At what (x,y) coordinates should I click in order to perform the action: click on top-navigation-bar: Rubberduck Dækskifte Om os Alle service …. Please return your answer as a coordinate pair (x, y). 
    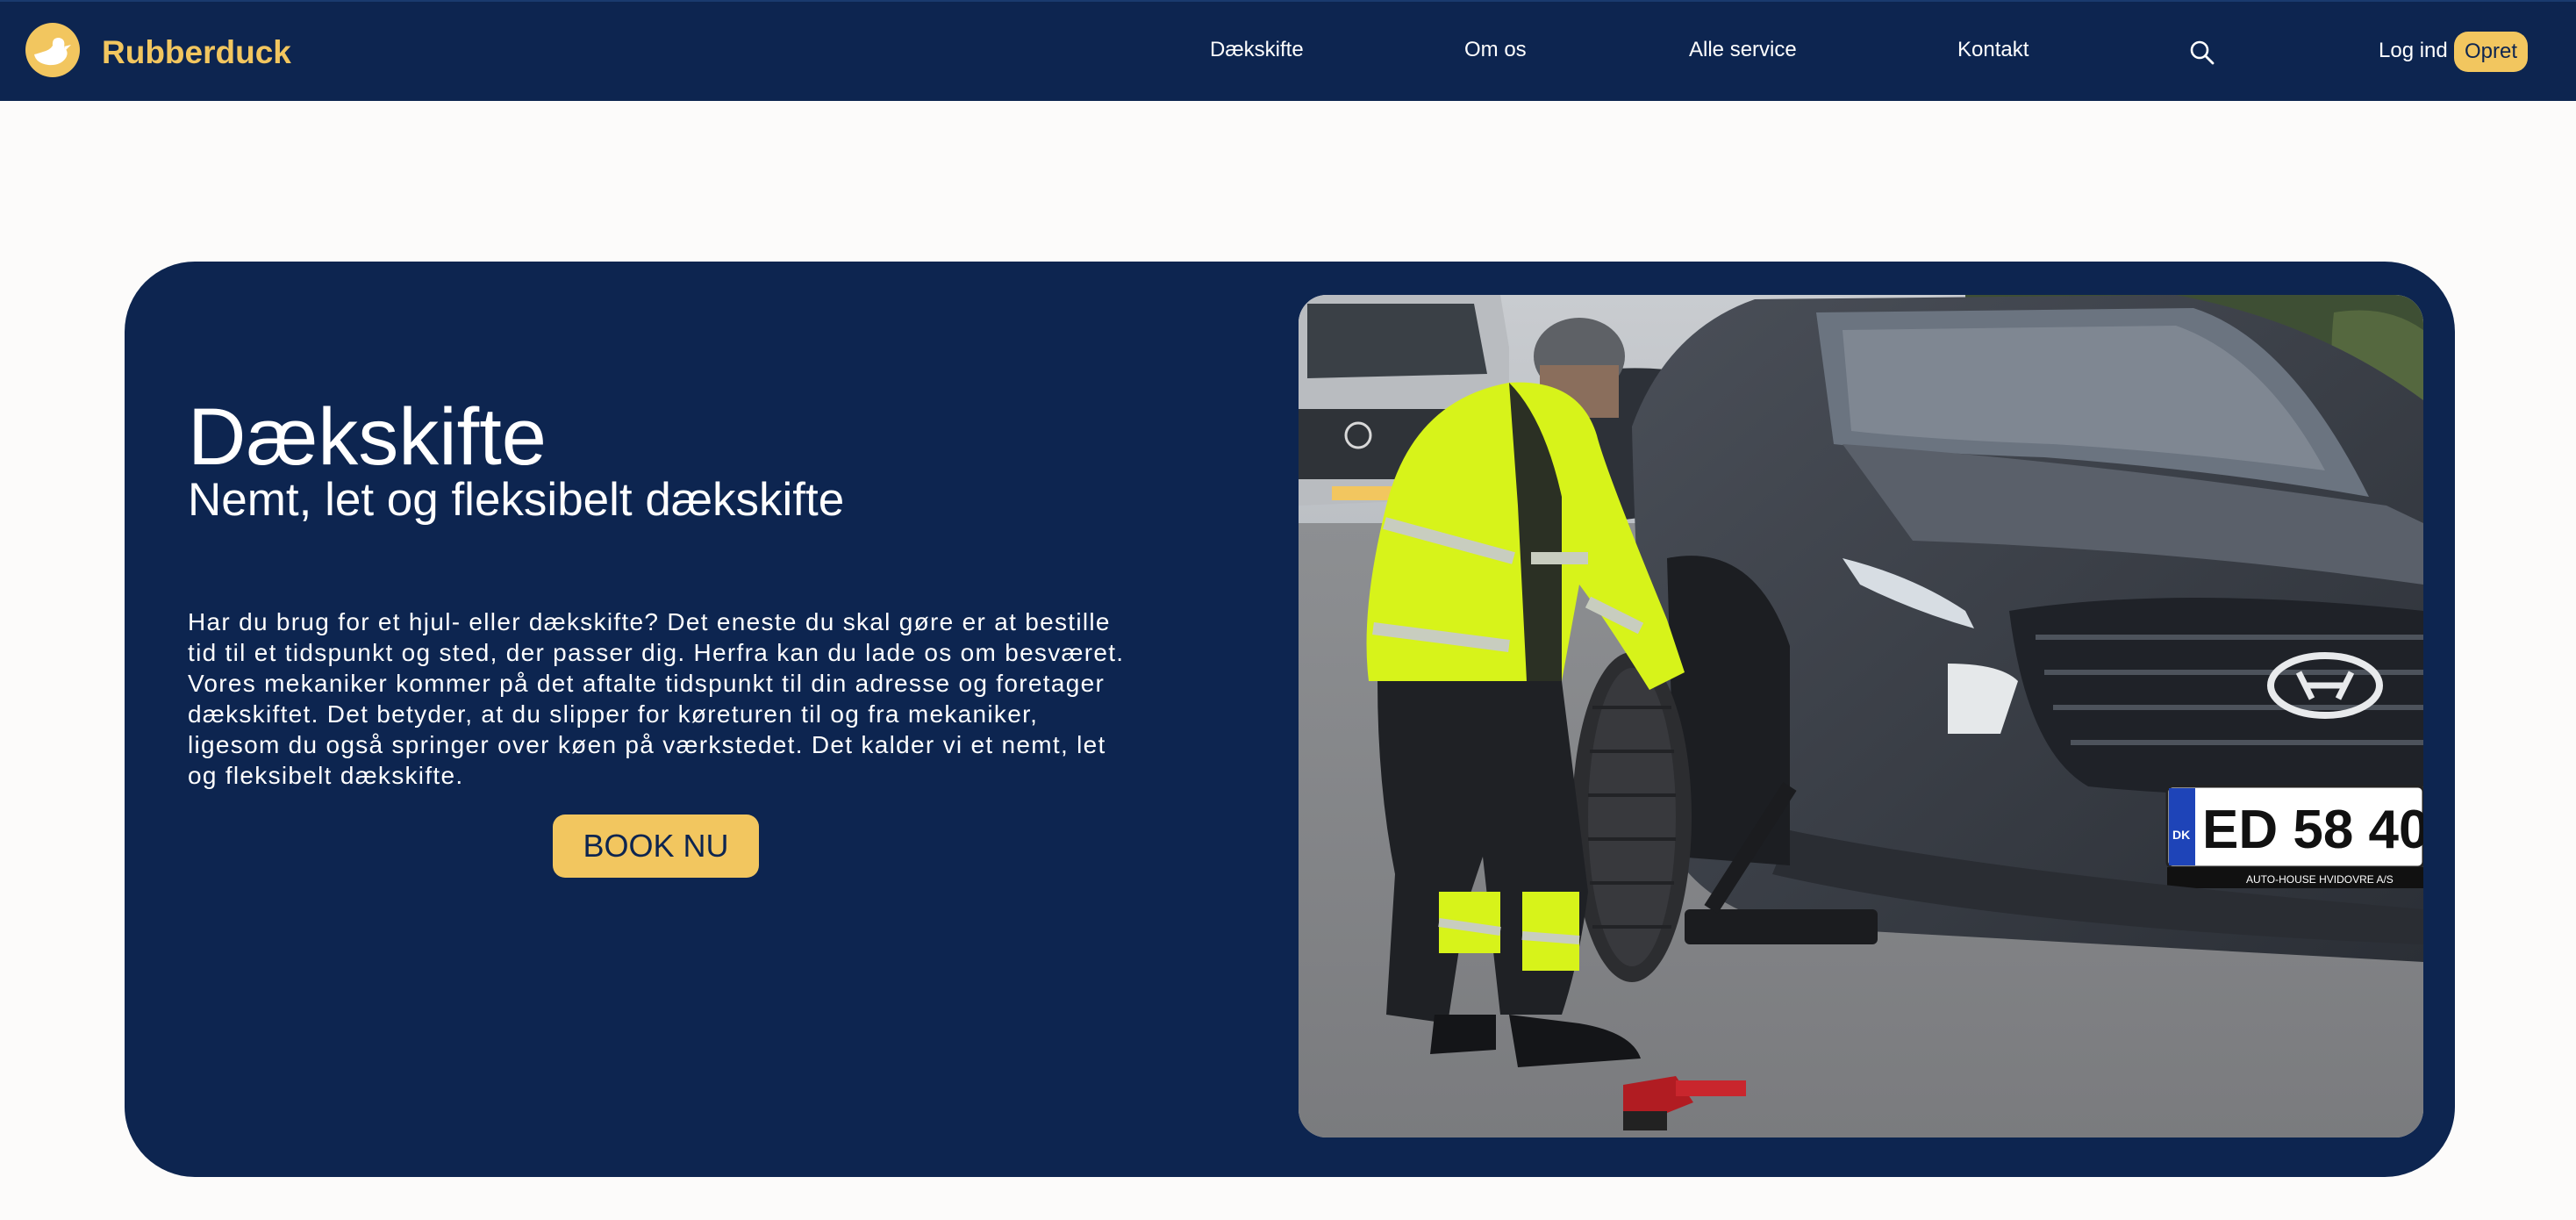
    Looking at the image, I should click on (1288, 50).